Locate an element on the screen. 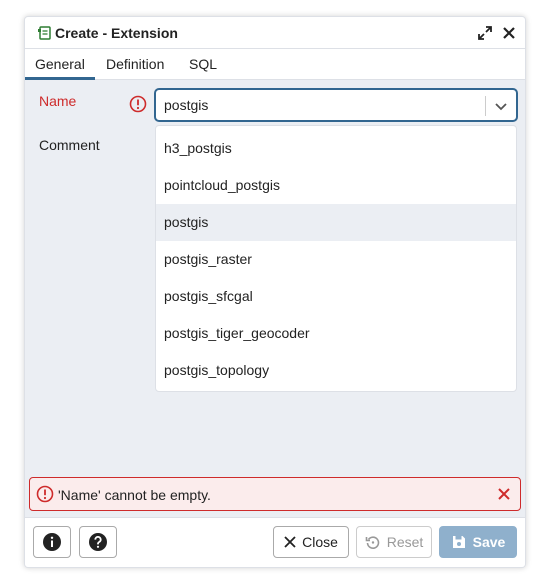  comment-label: Comment is located at coordinates (69, 145).